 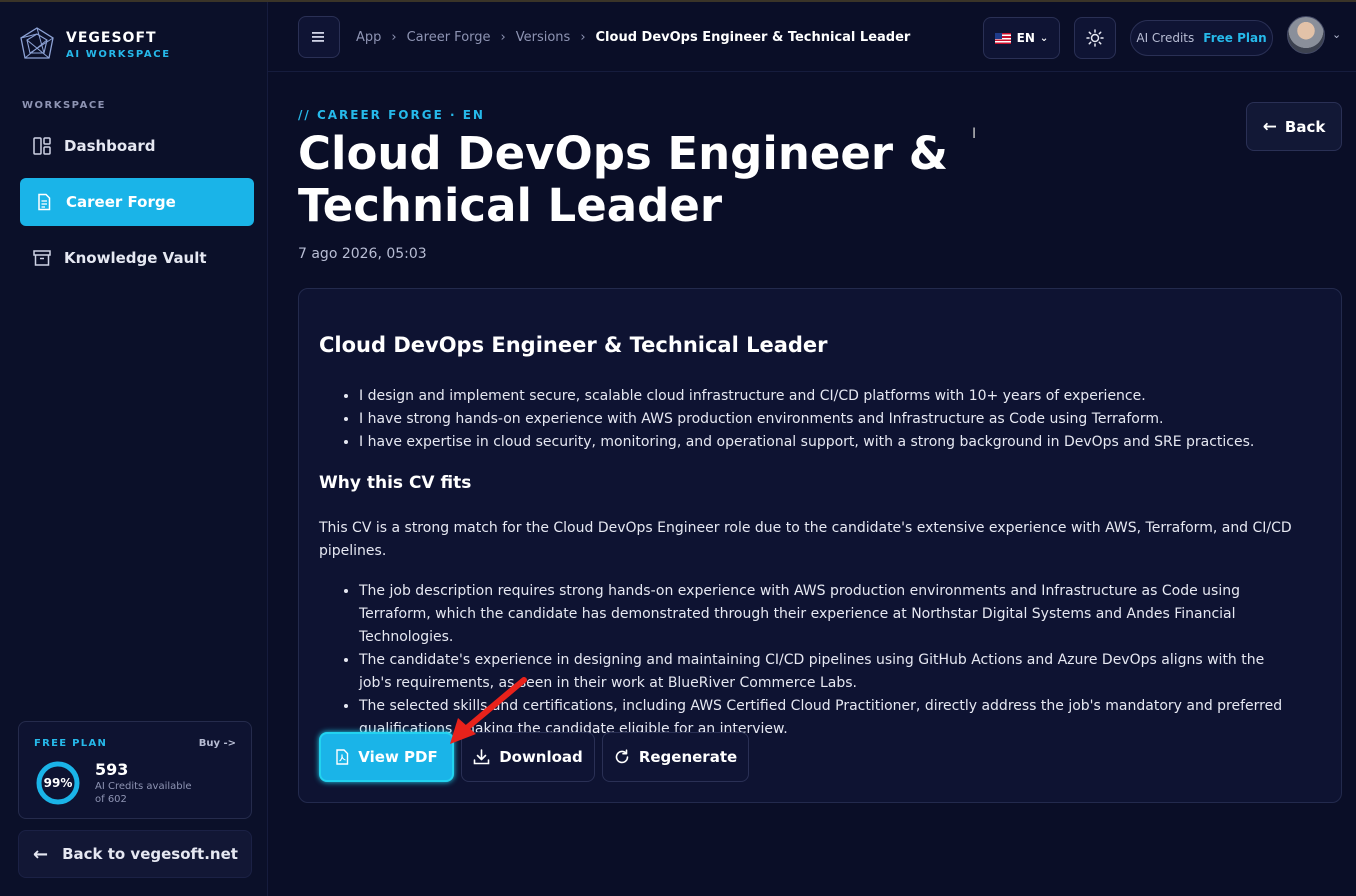 What do you see at coordinates (541, 757) in the screenshot?
I see `download-label: Download` at bounding box center [541, 757].